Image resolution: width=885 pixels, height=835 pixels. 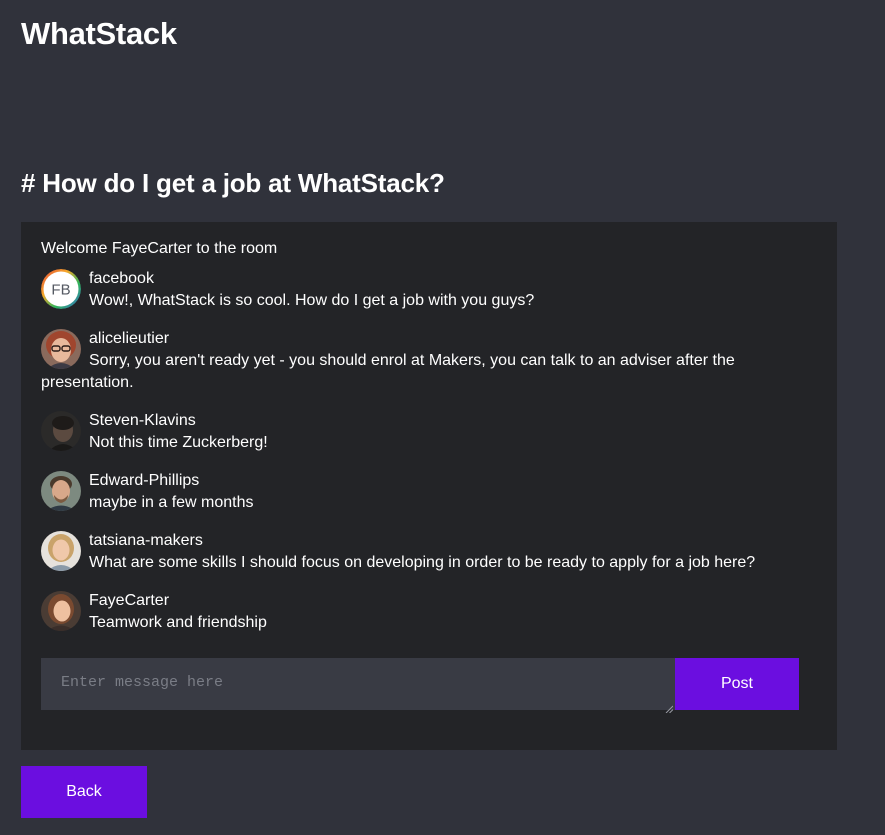 What do you see at coordinates (142, 420) in the screenshot?
I see `message-username: Steven-Klavins` at bounding box center [142, 420].